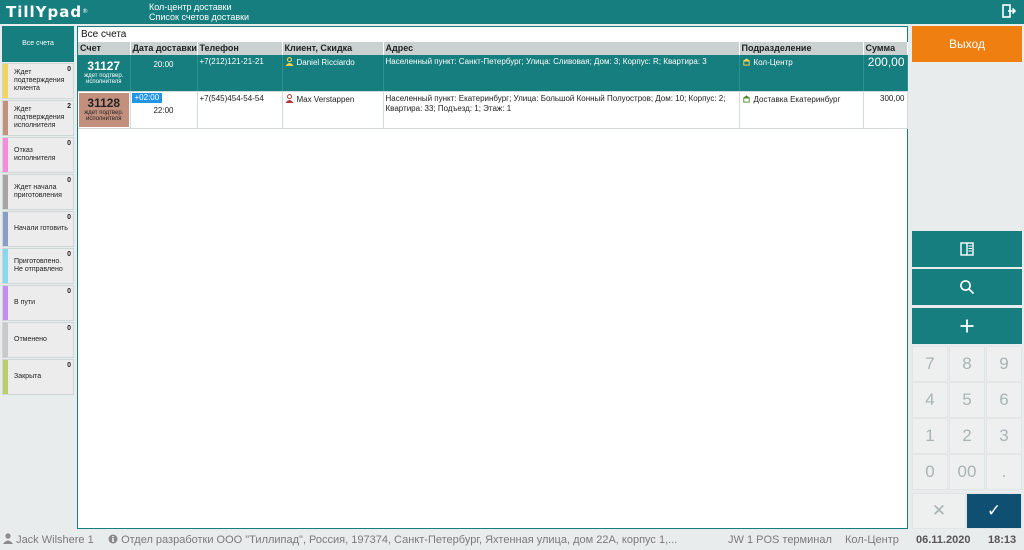 The height and width of the screenshot is (550, 1024). Describe the element at coordinates (38, 192) in the screenshot. I see `sidebar-item-4: Ждет начала приготовления 0` at that location.